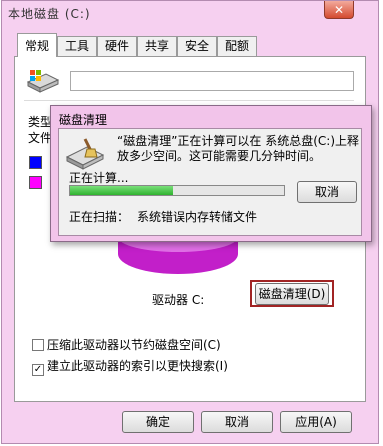  I want to click on dialog-cancel-button: 取消, so click(327, 192).